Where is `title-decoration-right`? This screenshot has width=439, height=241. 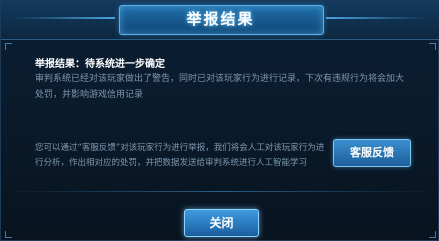 title-decoration-right is located at coordinates (376, 18).